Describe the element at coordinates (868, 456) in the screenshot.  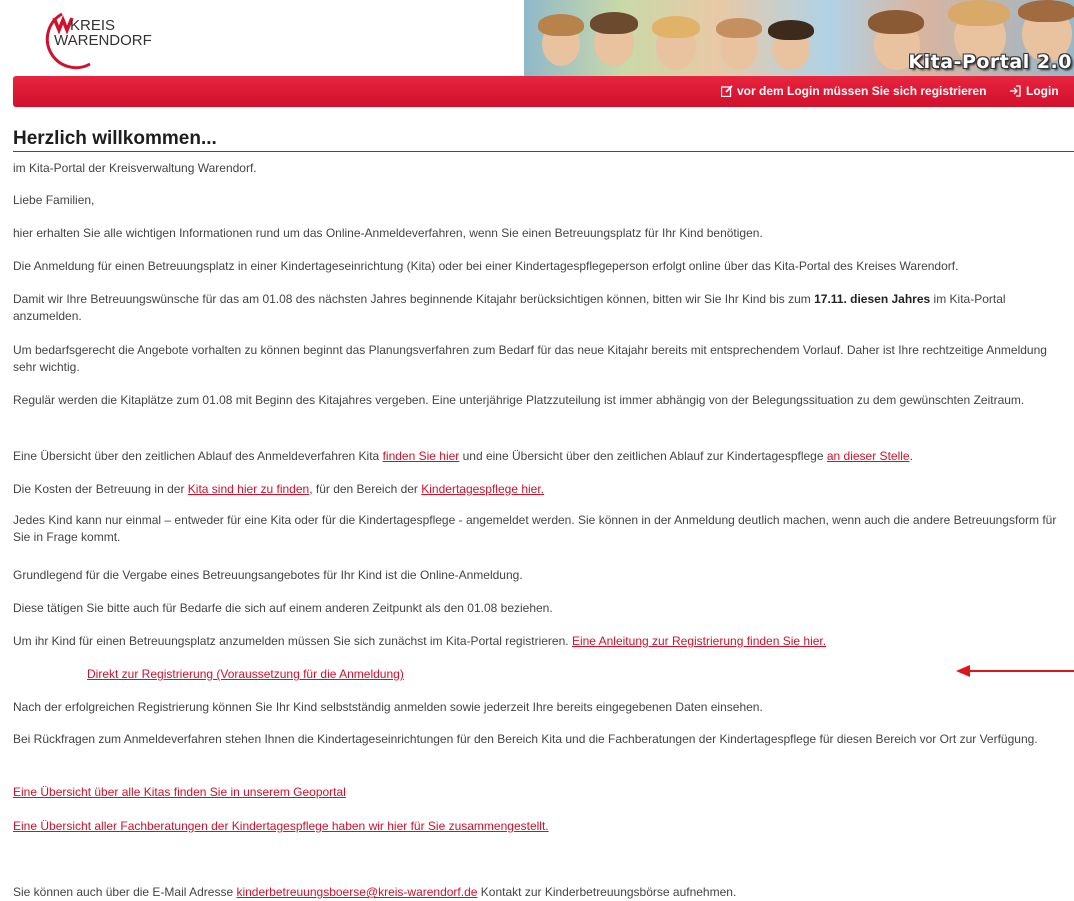
I see `tagespflege-timeline-link: an dieser Stelle` at that location.